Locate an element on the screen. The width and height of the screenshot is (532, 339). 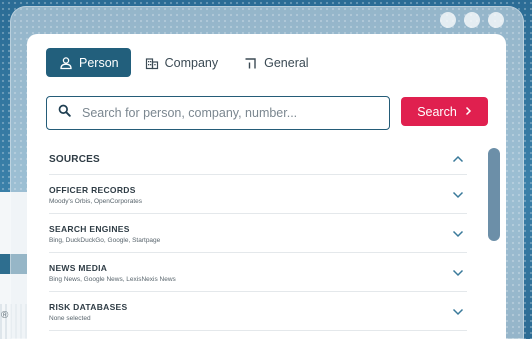
background-registered-mark-icon: ® is located at coordinates (5, 315).